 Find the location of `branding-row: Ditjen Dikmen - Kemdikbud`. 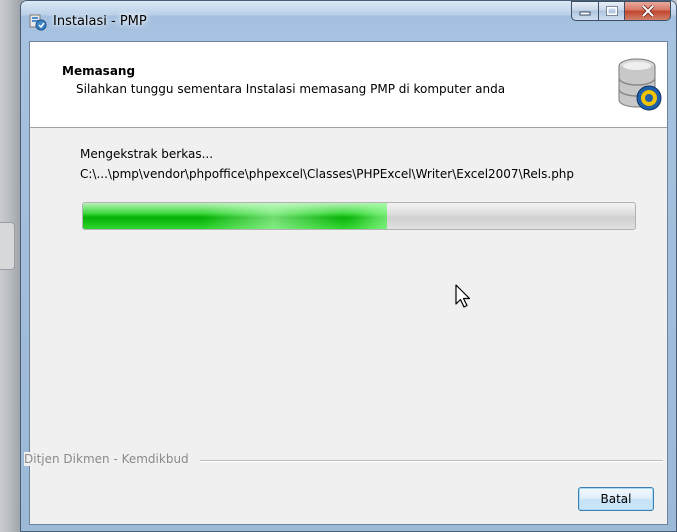

branding-row: Ditjen Dikmen - Kemdikbud is located at coordinates (345, 460).